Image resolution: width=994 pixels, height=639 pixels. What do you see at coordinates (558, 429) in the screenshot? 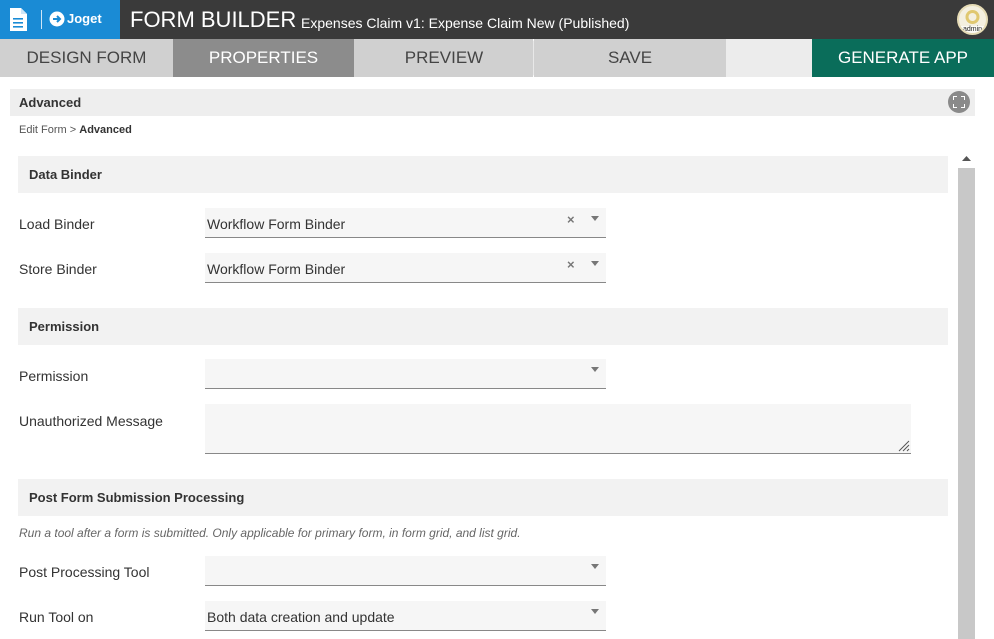
I see `unauthorized-message-textarea` at bounding box center [558, 429].